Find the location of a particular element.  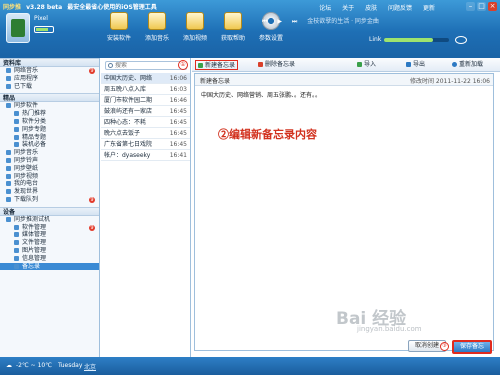

export-button: 导出 is located at coordinates (415, 65).